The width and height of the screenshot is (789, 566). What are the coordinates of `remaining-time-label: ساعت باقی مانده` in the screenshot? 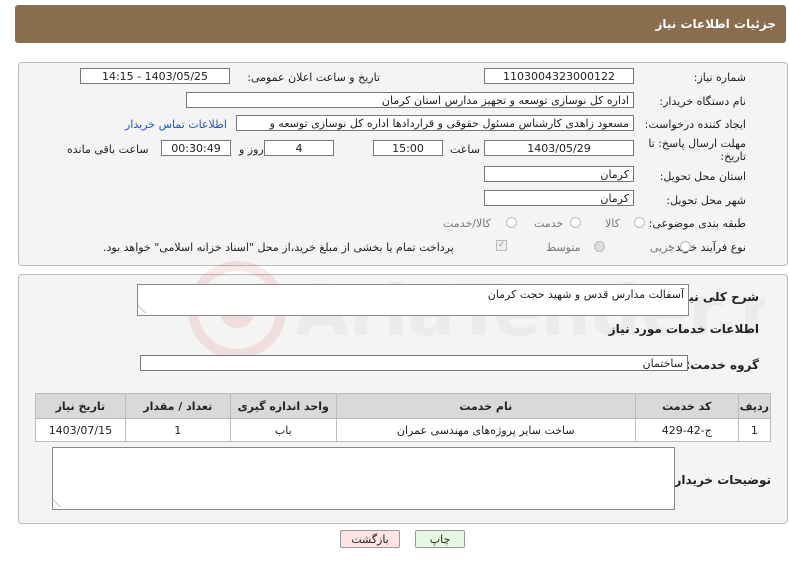 It's located at (108, 149).